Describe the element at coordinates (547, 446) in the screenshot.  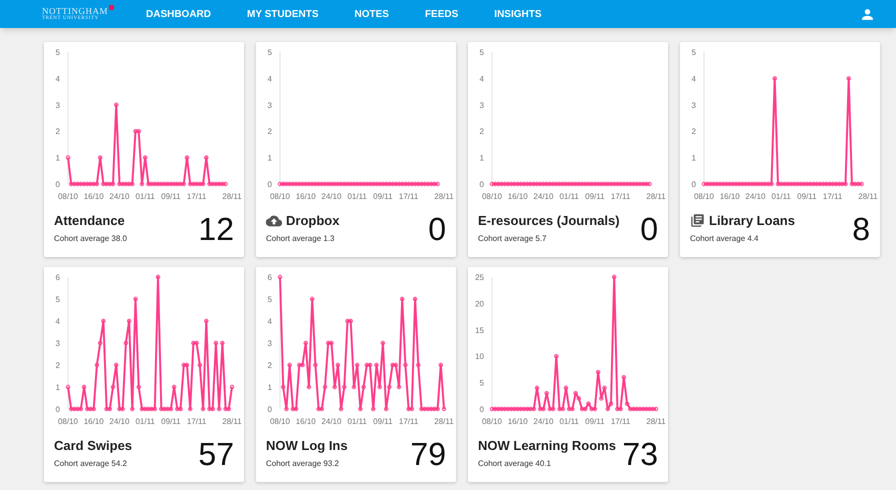
I see `card-title: NOW Learning Rooms` at that location.